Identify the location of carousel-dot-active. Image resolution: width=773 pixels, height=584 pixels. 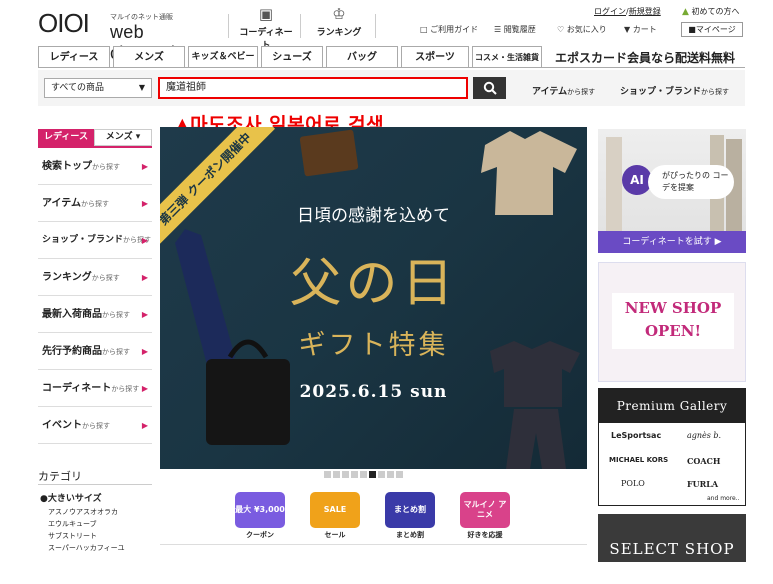
(372, 474).